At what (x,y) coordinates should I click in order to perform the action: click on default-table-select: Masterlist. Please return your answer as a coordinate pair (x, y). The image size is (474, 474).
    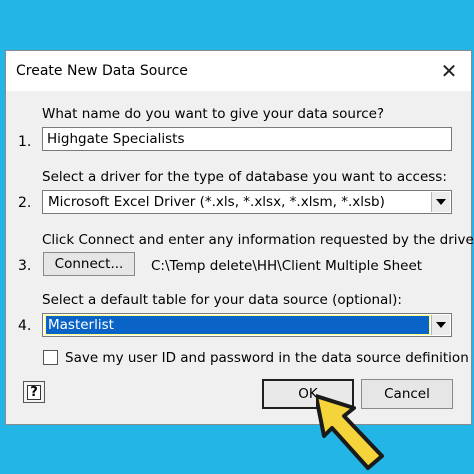
    Looking at the image, I should click on (247, 325).